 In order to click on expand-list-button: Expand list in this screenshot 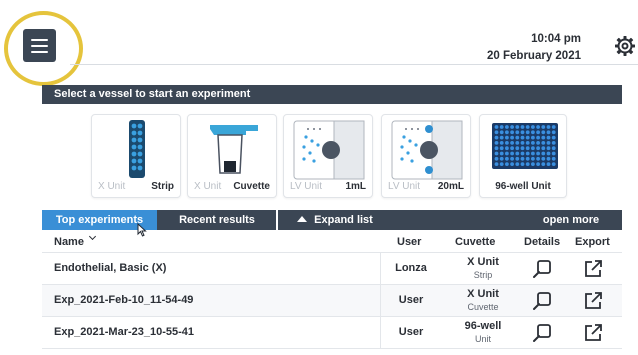, I will do `click(335, 220)`.